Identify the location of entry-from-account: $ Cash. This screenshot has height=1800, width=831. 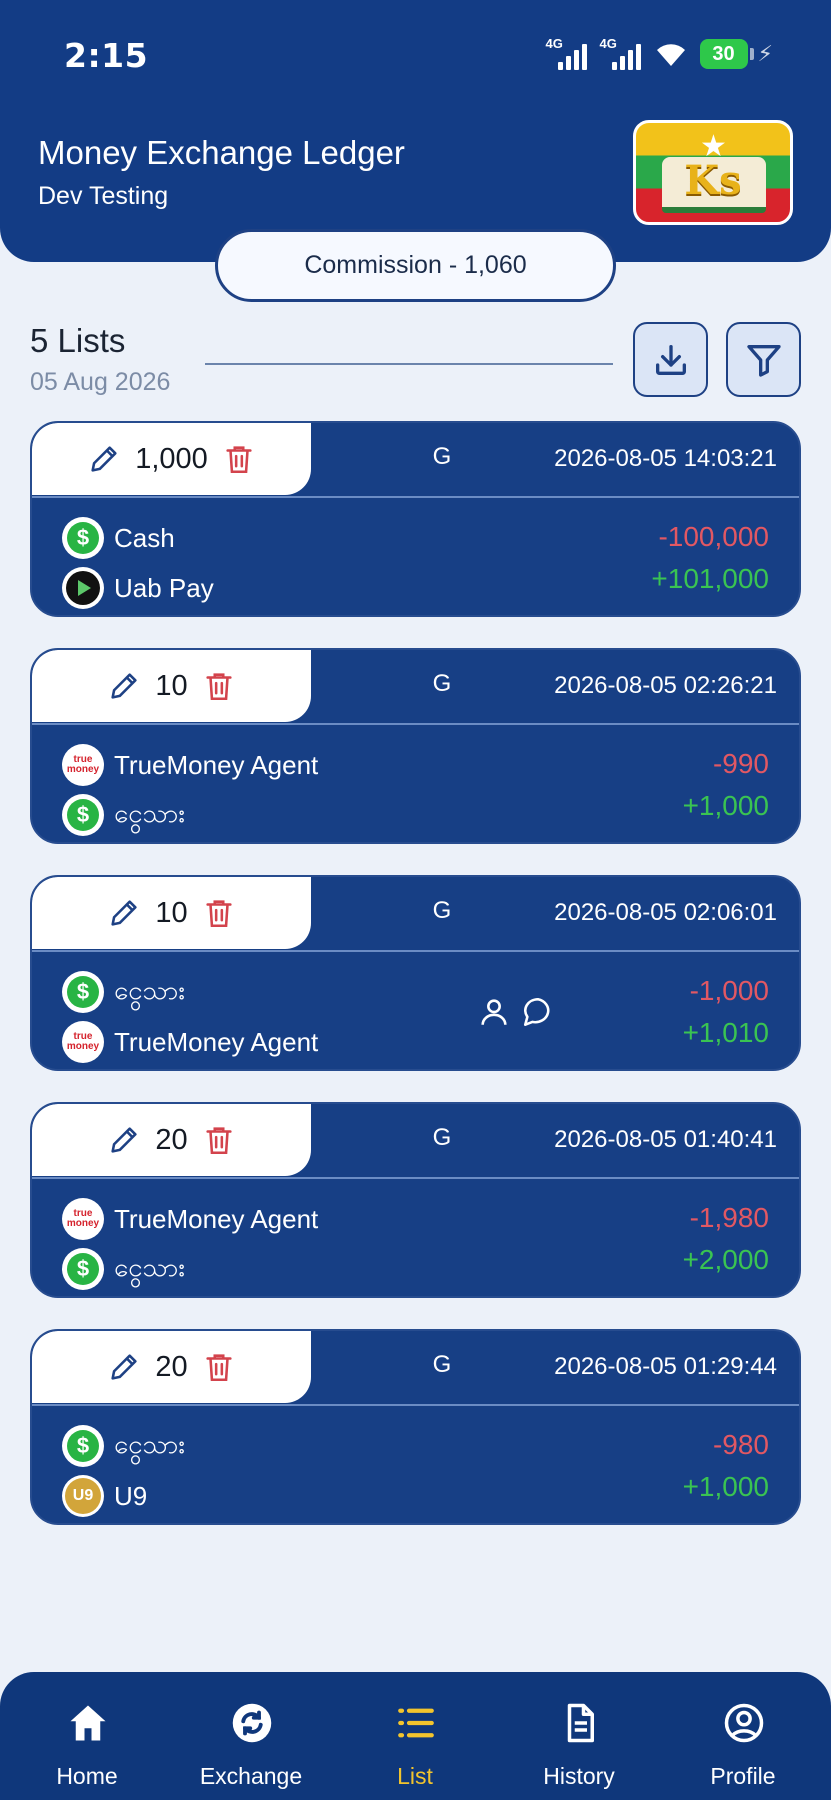
(118, 538).